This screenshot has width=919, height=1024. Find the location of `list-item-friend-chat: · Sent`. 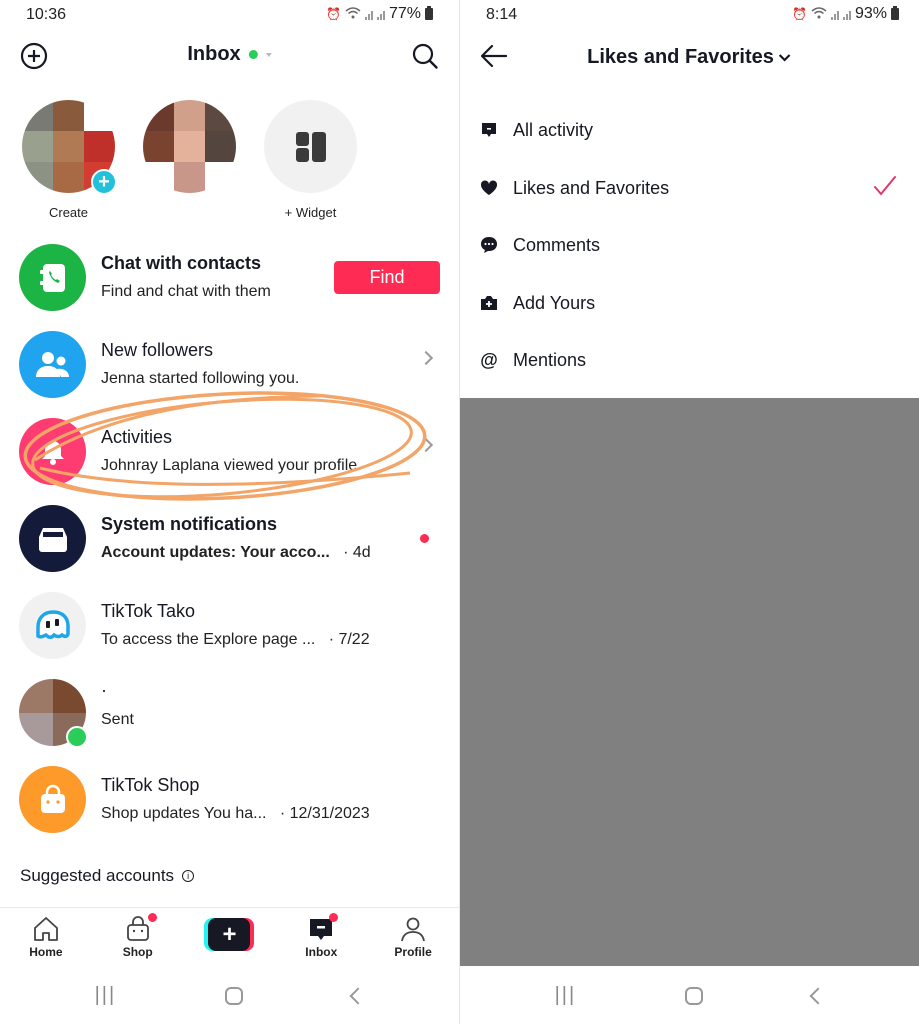

list-item-friend-chat: · Sent is located at coordinates (229, 718).